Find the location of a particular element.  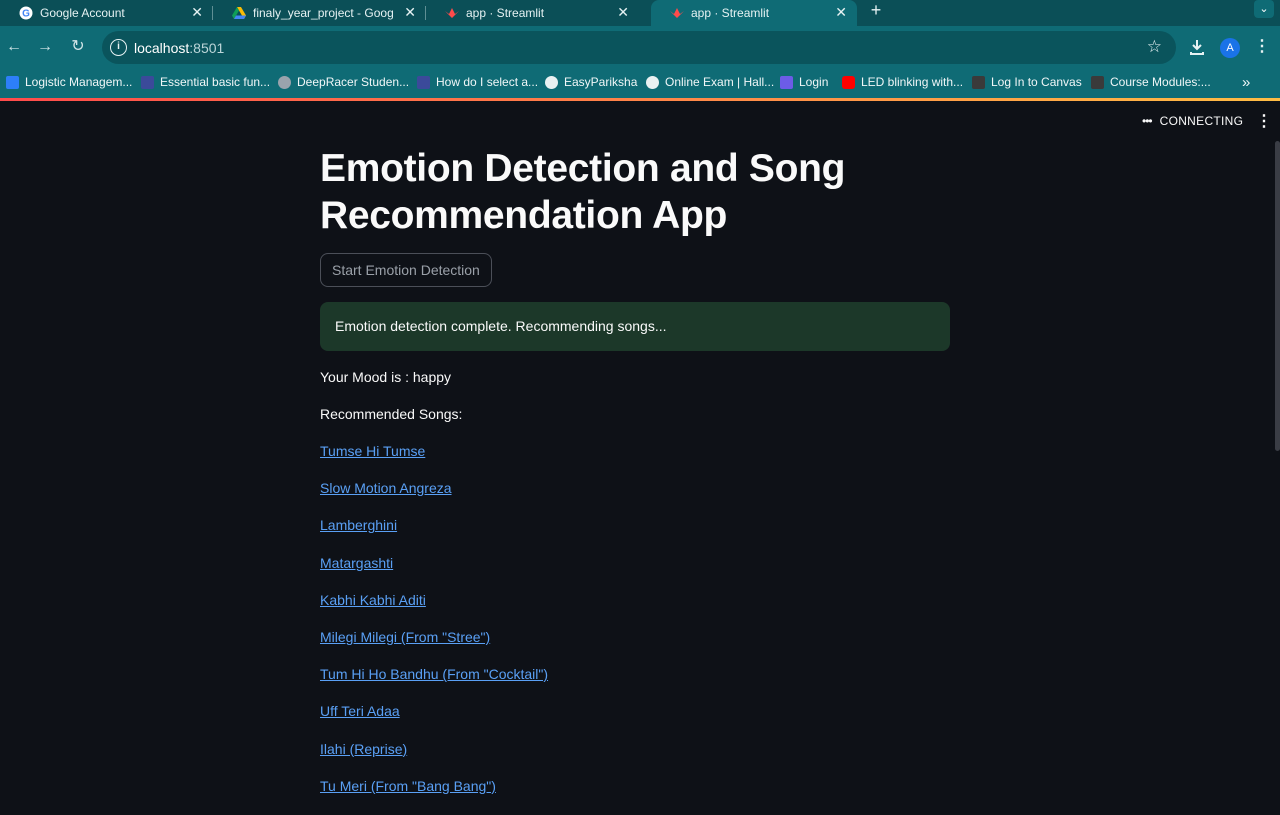

more-bookmarks-chevron-icon: » is located at coordinates (1246, 82).